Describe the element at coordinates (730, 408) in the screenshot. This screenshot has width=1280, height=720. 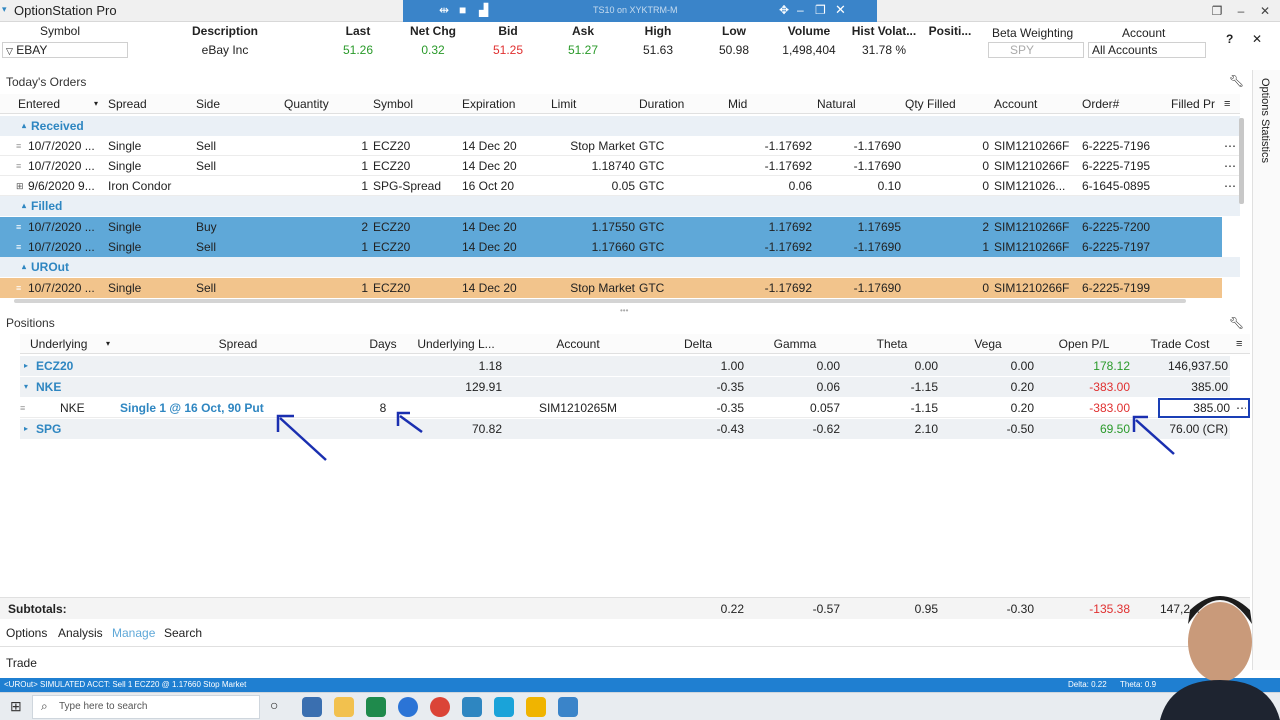
I see `cell-delta: -0.35` at that location.